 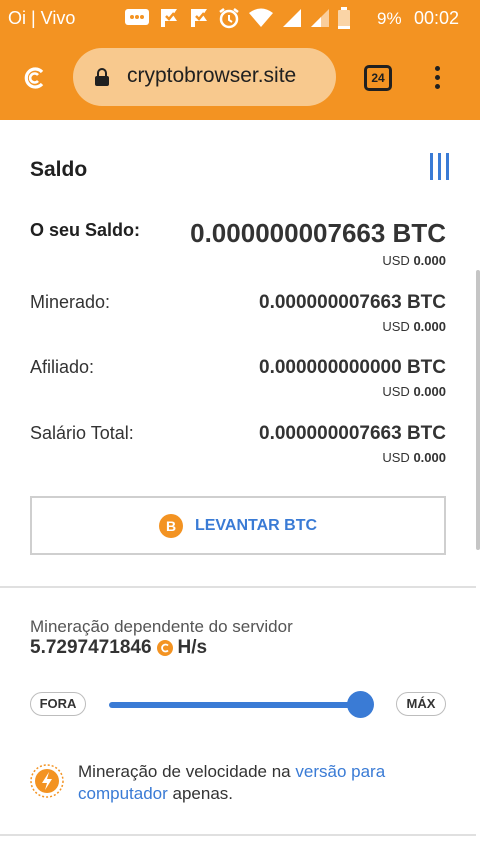 What do you see at coordinates (352, 367) in the screenshot?
I see `affiliate-btc: 0.000000000000 BTC` at bounding box center [352, 367].